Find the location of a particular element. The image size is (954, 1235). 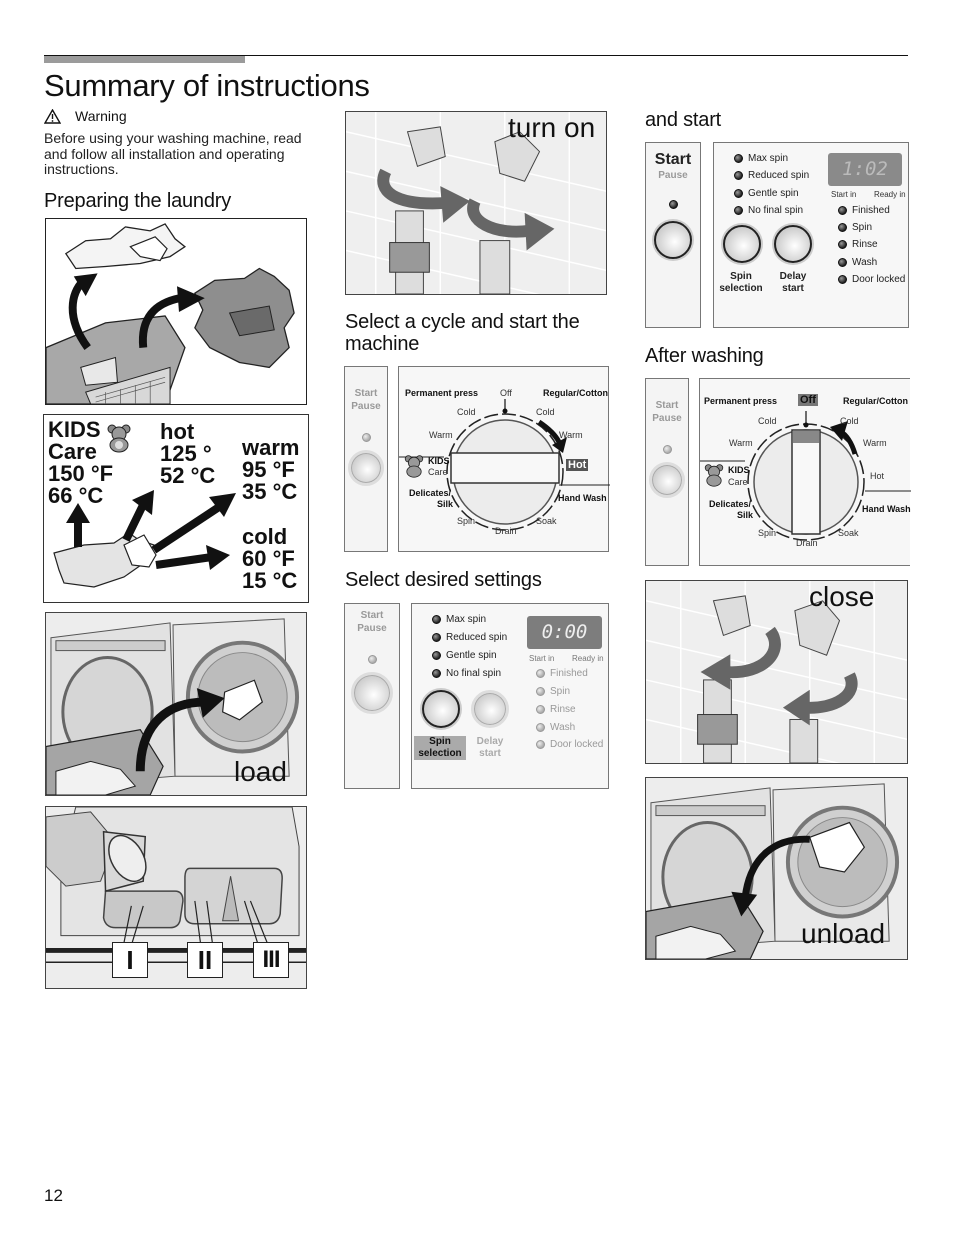

dial-drain: Drain is located at coordinates (506, 531).